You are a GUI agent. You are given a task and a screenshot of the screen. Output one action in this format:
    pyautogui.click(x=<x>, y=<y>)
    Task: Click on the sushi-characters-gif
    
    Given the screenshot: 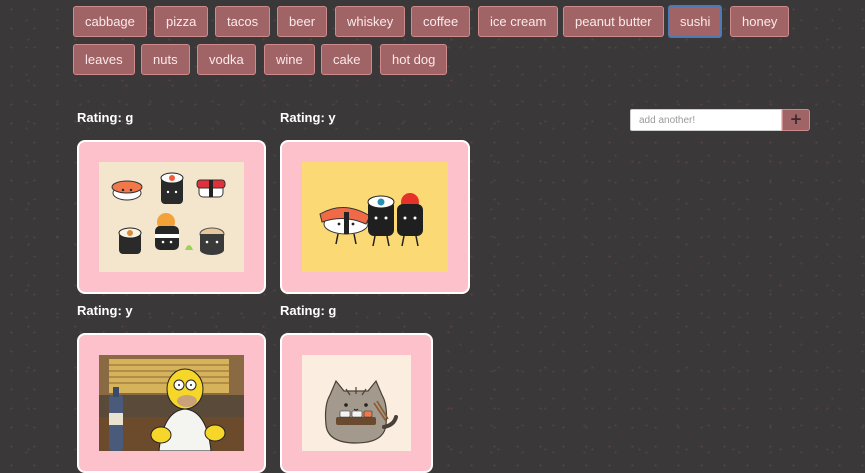 What is the action you would take?
    pyautogui.click(x=171, y=217)
    